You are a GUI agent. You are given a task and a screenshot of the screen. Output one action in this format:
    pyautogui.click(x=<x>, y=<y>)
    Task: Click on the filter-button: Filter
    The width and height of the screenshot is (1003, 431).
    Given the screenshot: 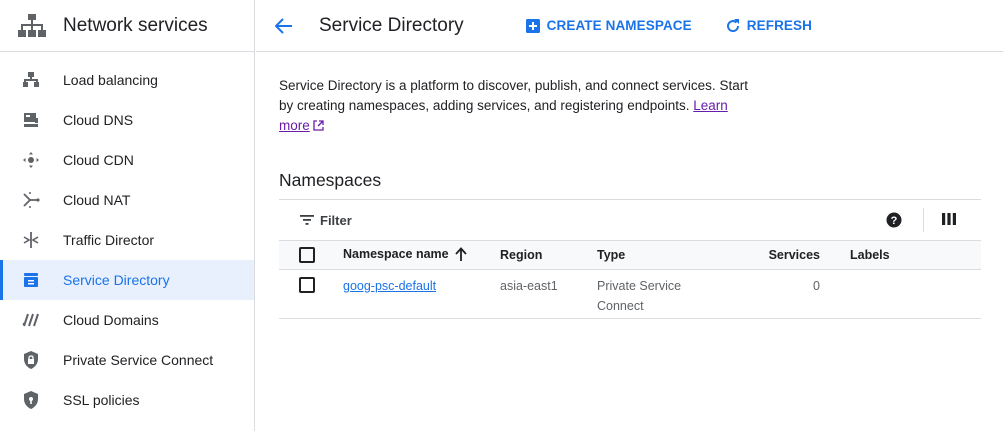 What is the action you would take?
    pyautogui.click(x=326, y=220)
    